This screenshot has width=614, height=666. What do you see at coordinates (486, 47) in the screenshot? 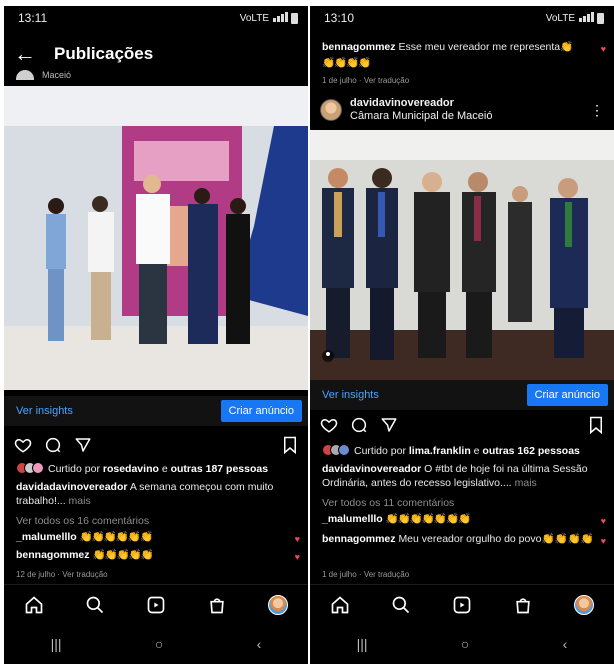
I see `comment-text: Esse meu vereador me representa👏` at bounding box center [486, 47].